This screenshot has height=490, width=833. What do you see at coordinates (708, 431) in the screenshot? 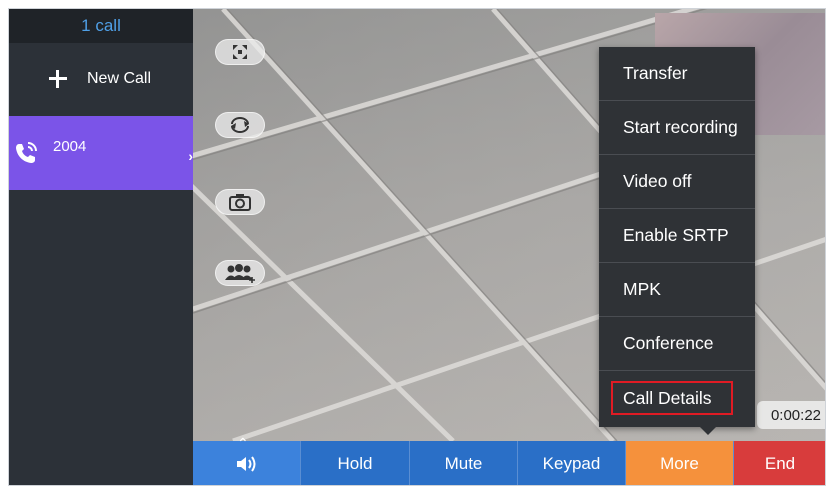
I see `menu-pointer-arrow` at bounding box center [708, 431].